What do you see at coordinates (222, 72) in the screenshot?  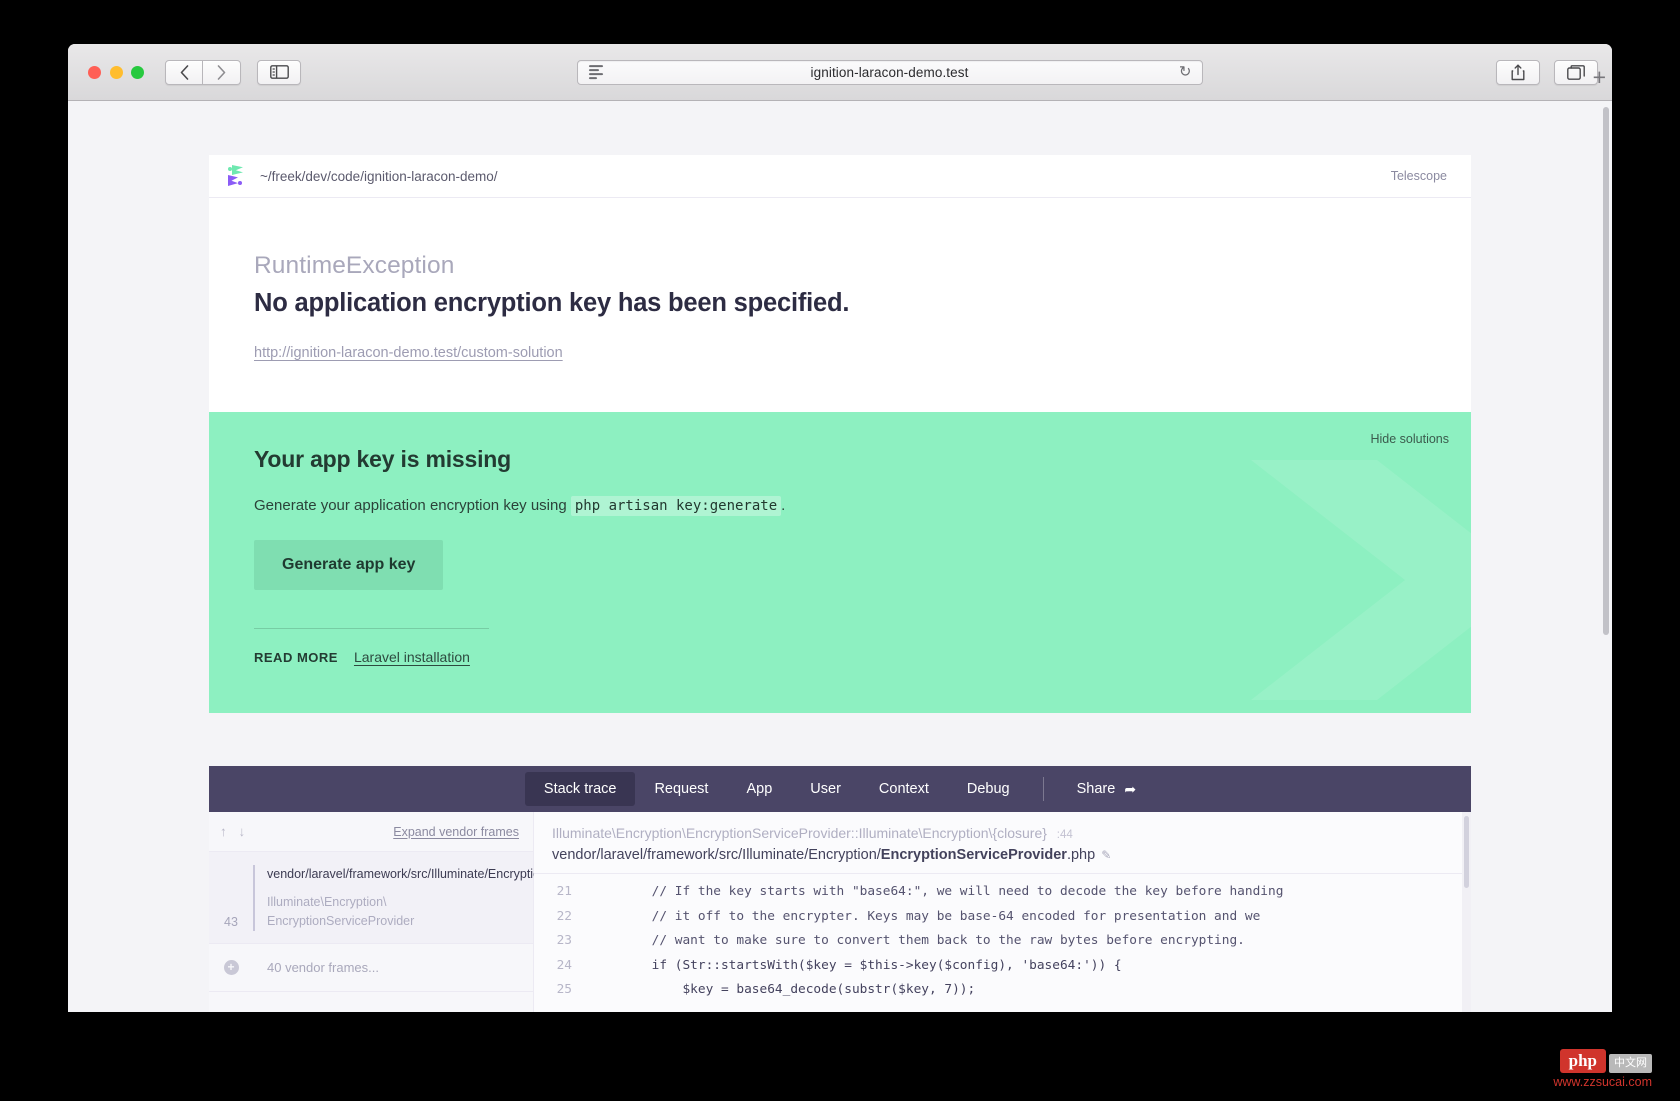 I see `forward-button` at bounding box center [222, 72].